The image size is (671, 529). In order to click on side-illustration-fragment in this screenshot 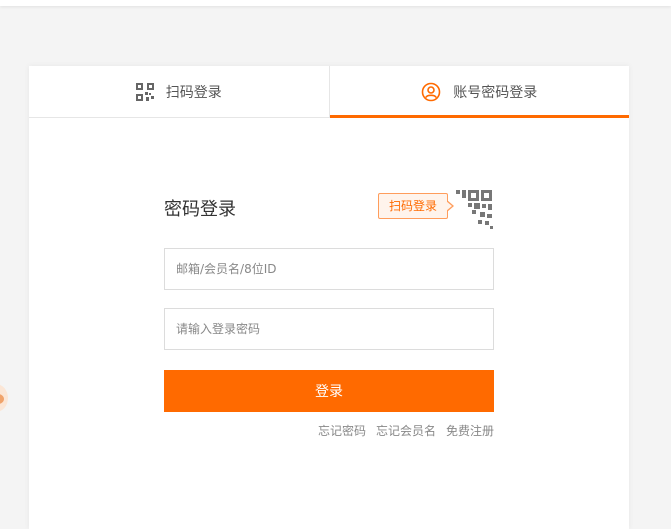, I will do `click(4, 398)`.